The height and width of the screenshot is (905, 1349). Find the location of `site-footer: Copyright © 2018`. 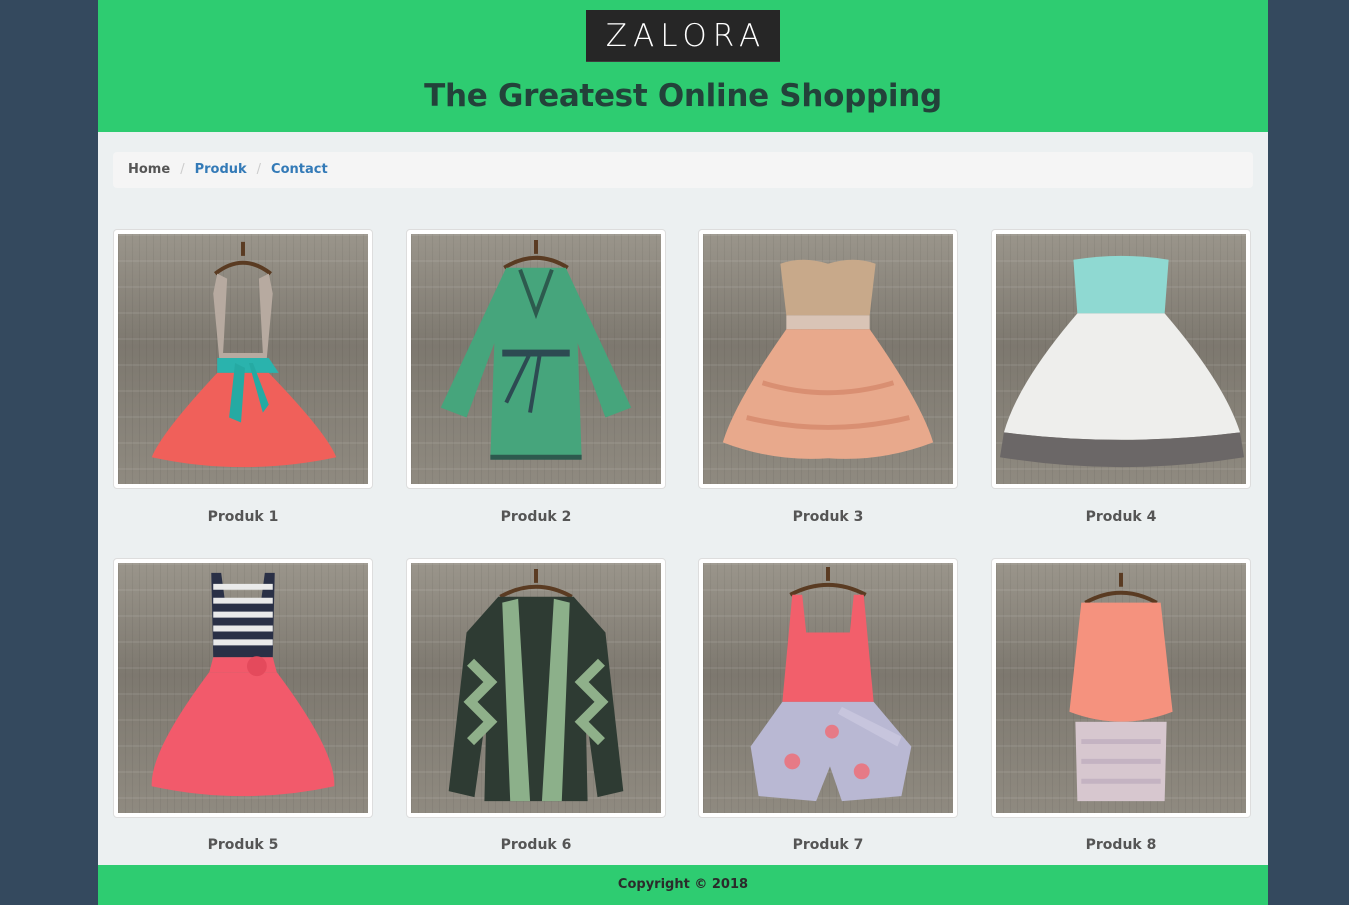

site-footer: Copyright © 2018 is located at coordinates (683, 885).